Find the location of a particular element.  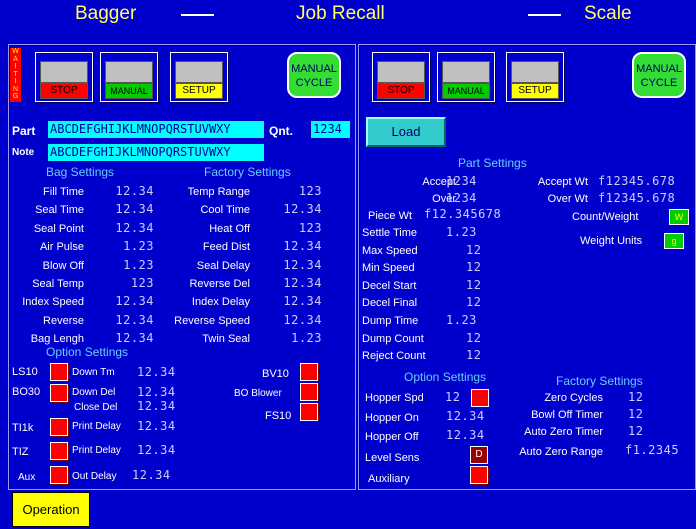

print-delay-2-value: 12.34 is located at coordinates (156, 450).